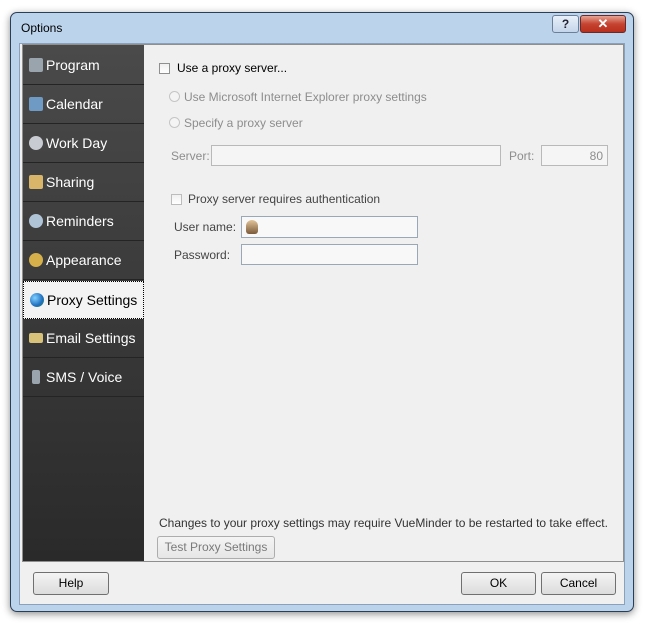  Describe the element at coordinates (73, 65) in the screenshot. I see `sidebar-item-label: Program` at that location.